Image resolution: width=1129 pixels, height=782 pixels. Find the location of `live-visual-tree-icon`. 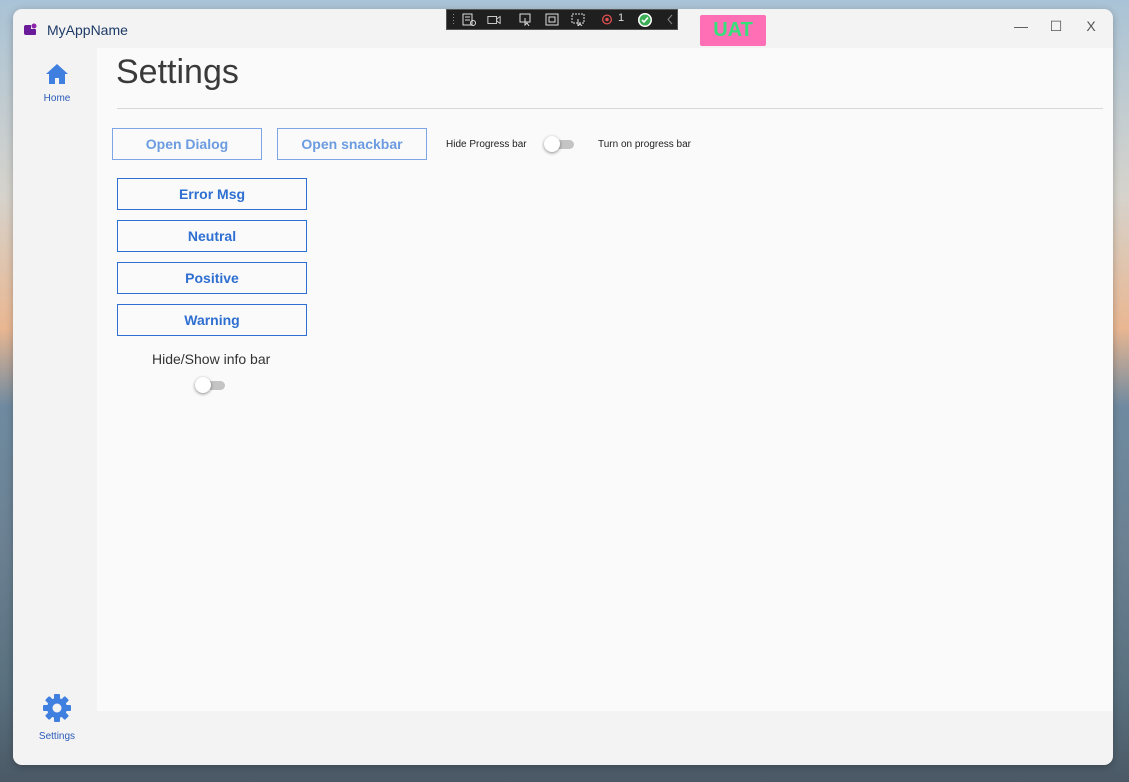

live-visual-tree-icon is located at coordinates (469, 19).